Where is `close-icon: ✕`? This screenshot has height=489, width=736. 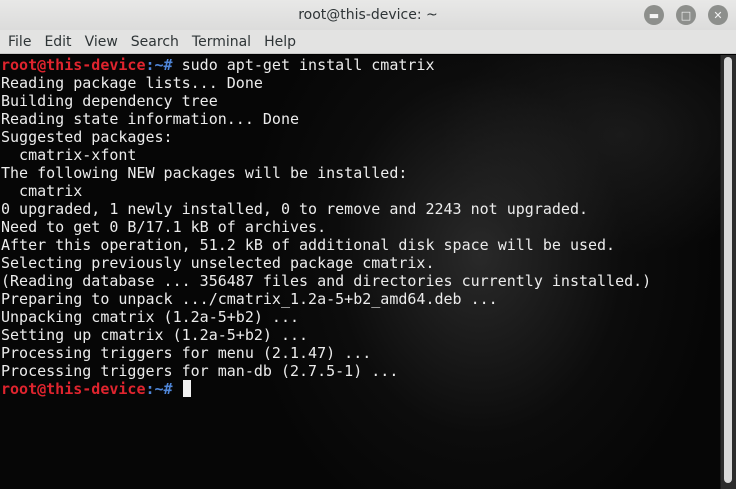 close-icon: ✕ is located at coordinates (718, 15).